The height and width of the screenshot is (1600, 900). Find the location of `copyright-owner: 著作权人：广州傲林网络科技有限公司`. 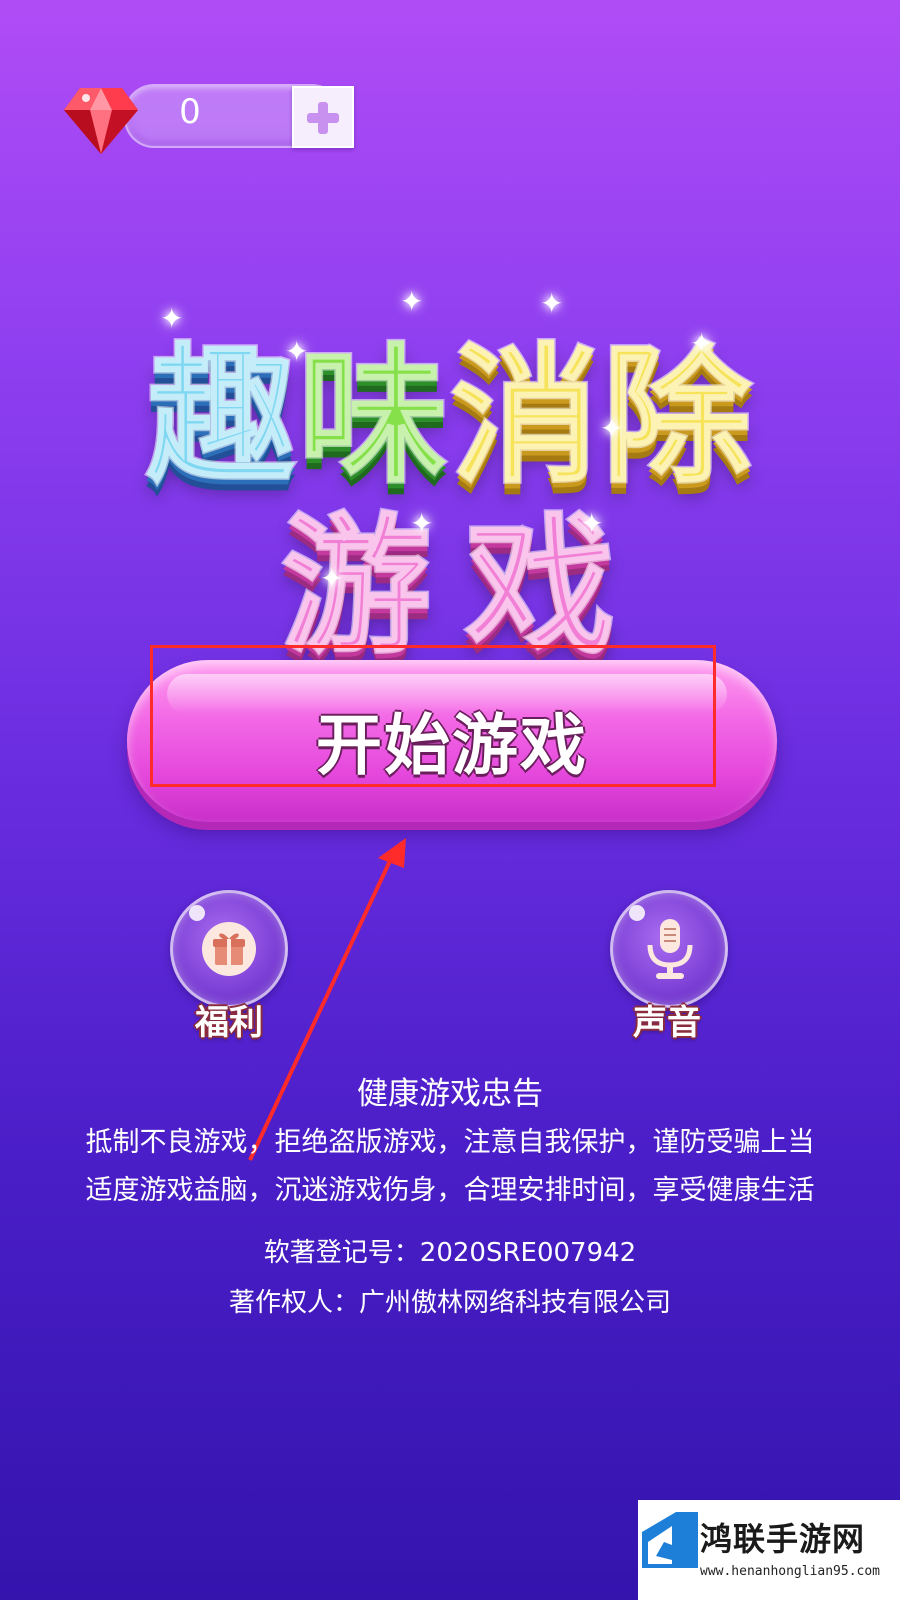

copyright-owner: 著作权人：广州傲林网络科技有限公司 is located at coordinates (449, 1303).